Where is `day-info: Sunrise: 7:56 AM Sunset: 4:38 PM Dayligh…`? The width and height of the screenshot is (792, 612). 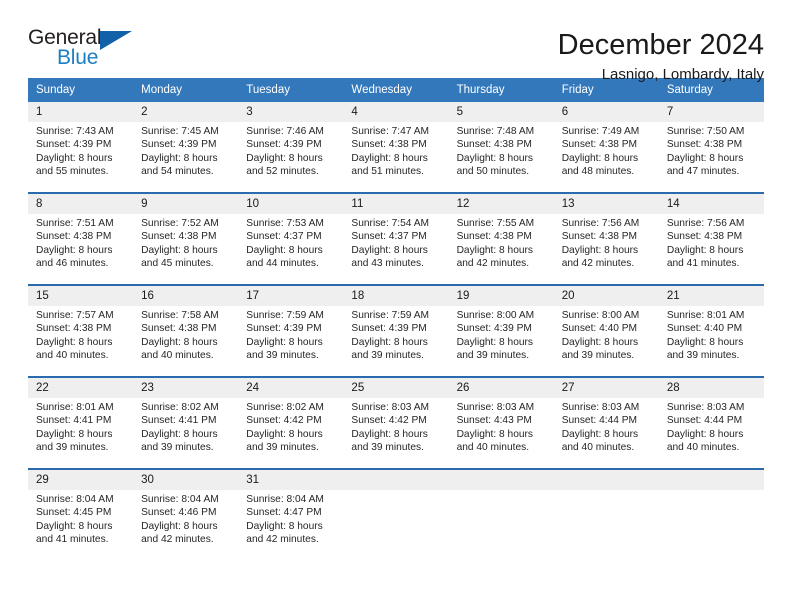 day-info: Sunrise: 7:56 AM Sunset: 4:38 PM Dayligh… is located at coordinates (711, 242).